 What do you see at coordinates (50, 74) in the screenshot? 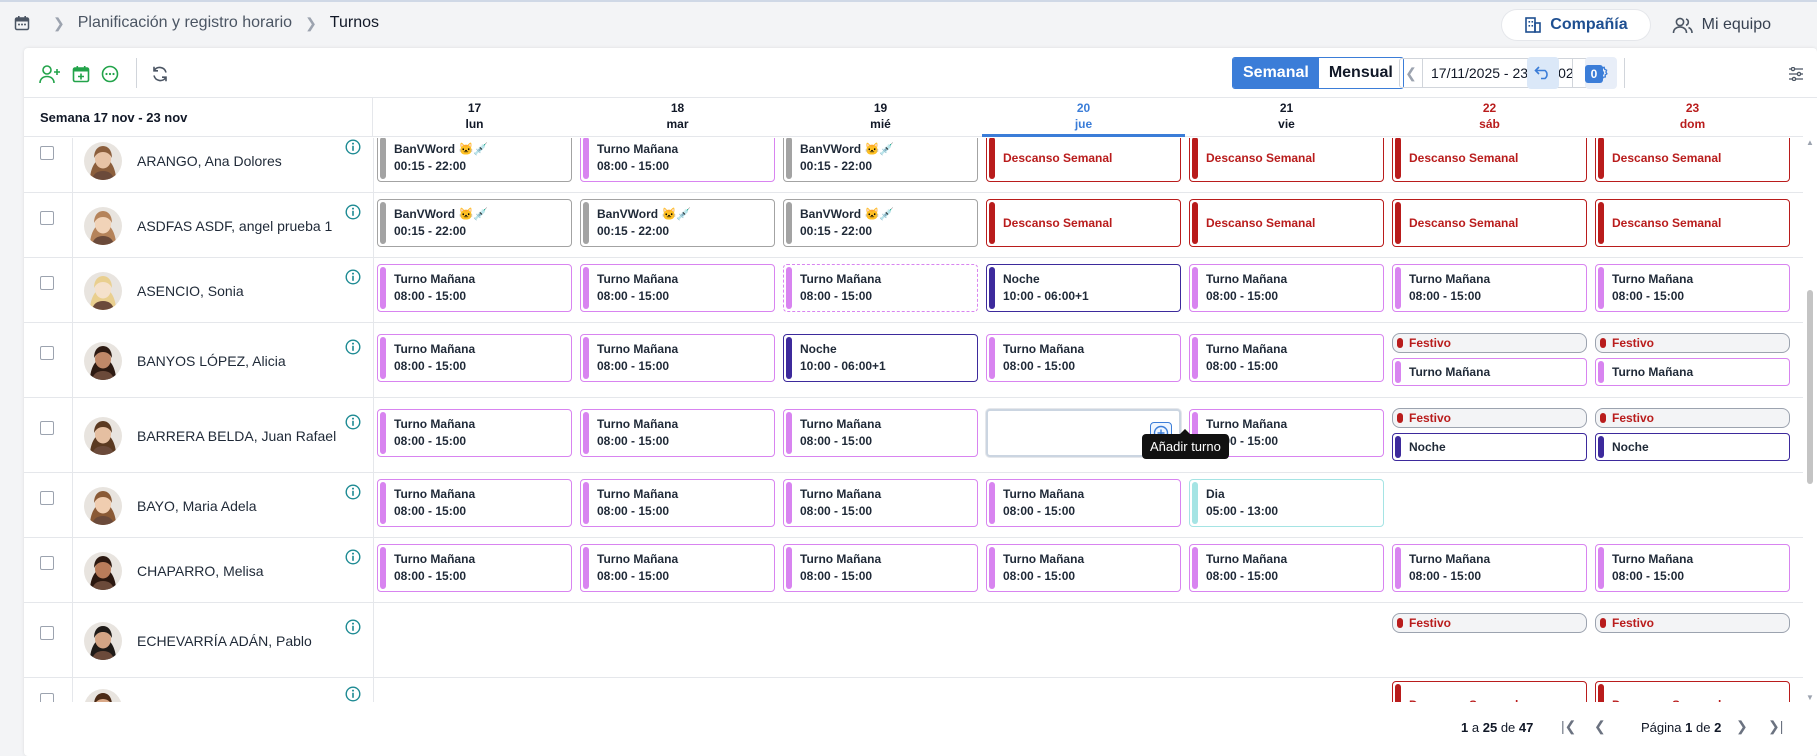
I see `add-user-button` at bounding box center [50, 74].